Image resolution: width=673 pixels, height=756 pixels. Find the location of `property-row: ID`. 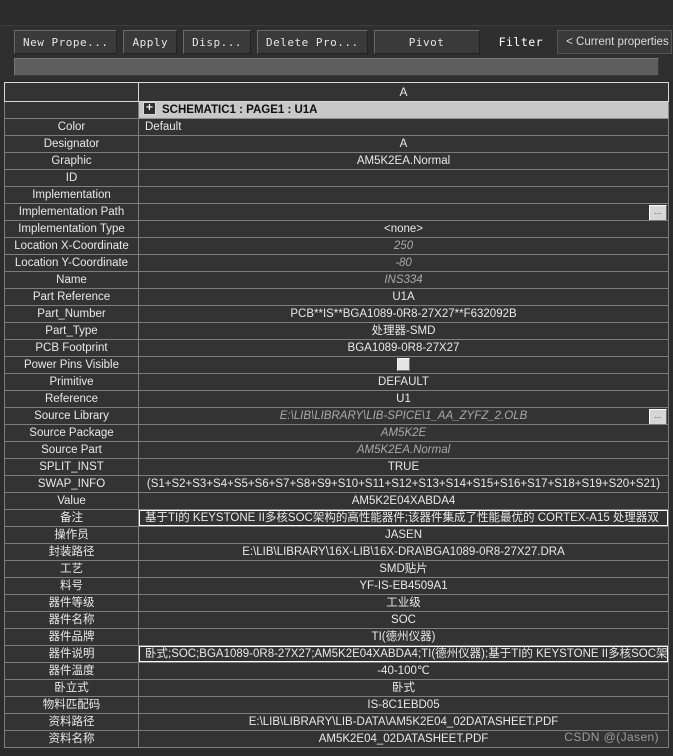

property-row: ID is located at coordinates (336, 178).